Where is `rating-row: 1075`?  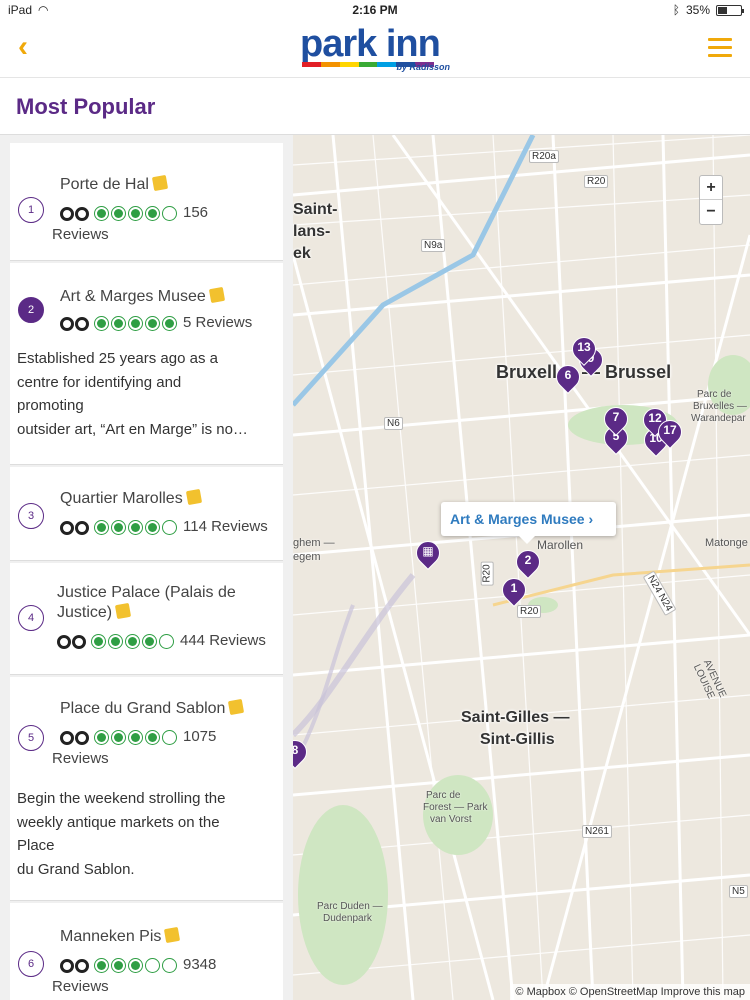 rating-row: 1075 is located at coordinates (138, 737).